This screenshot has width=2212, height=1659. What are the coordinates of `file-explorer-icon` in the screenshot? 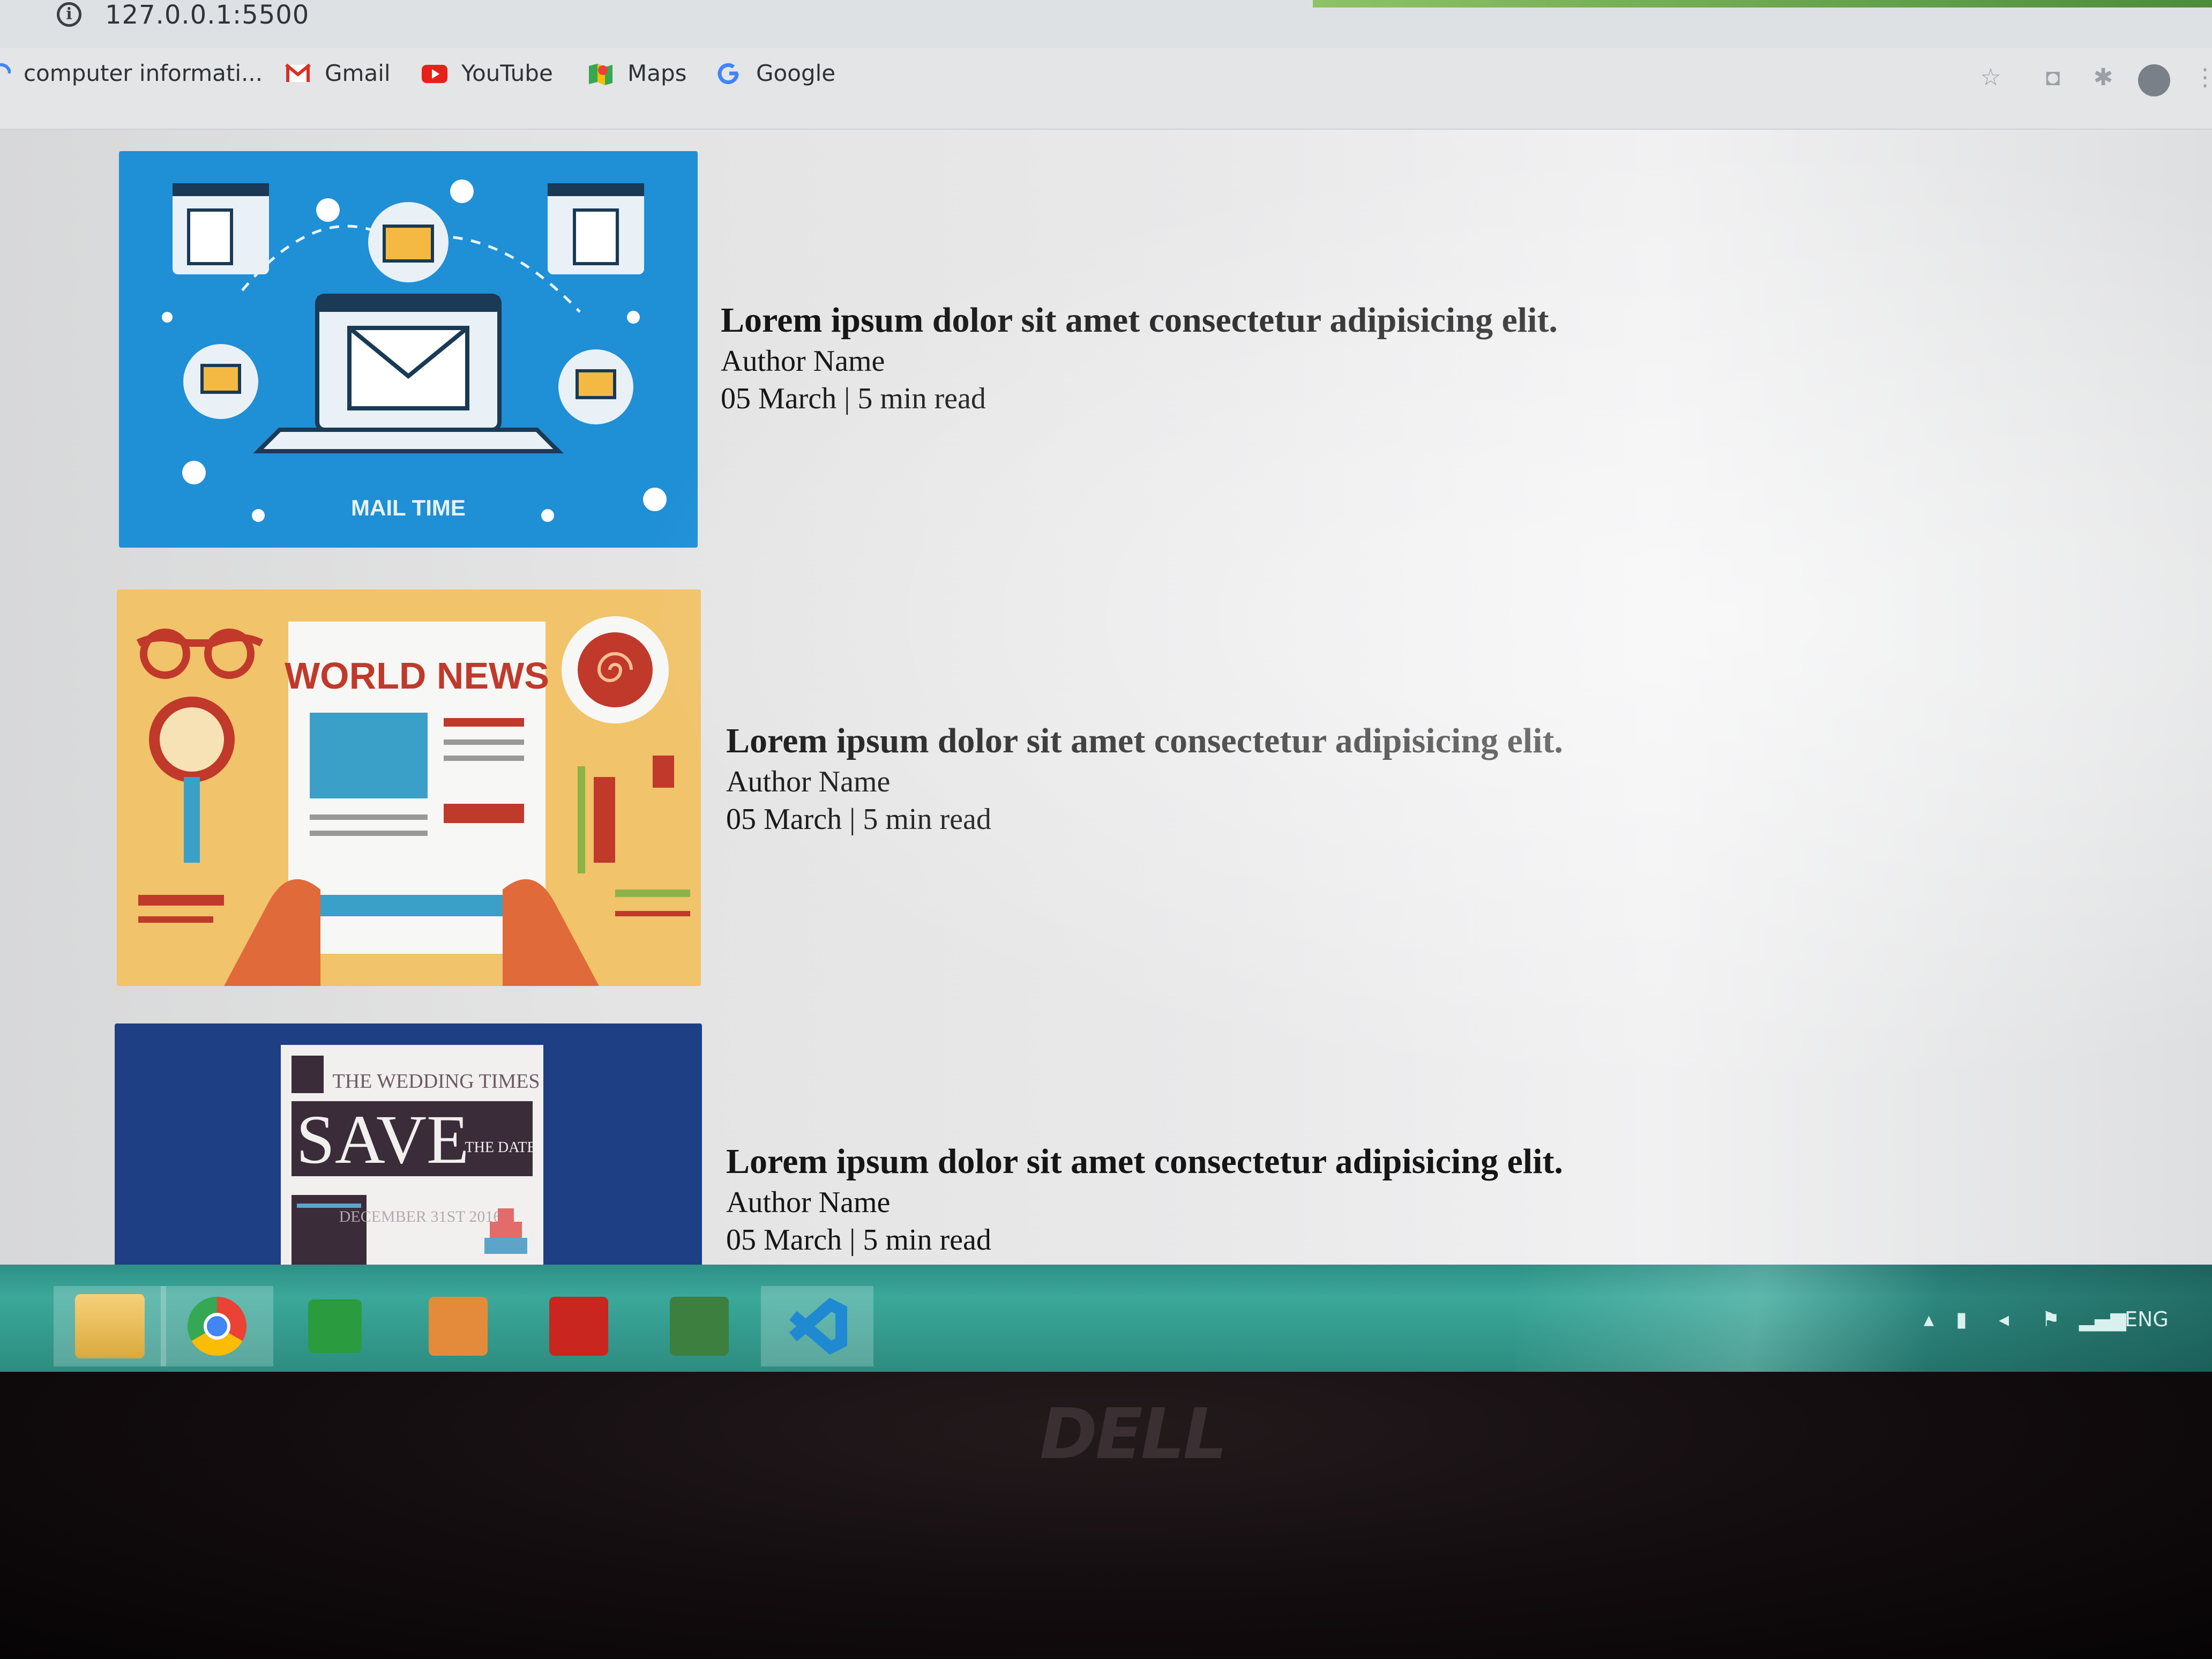 It's located at (110, 1326).